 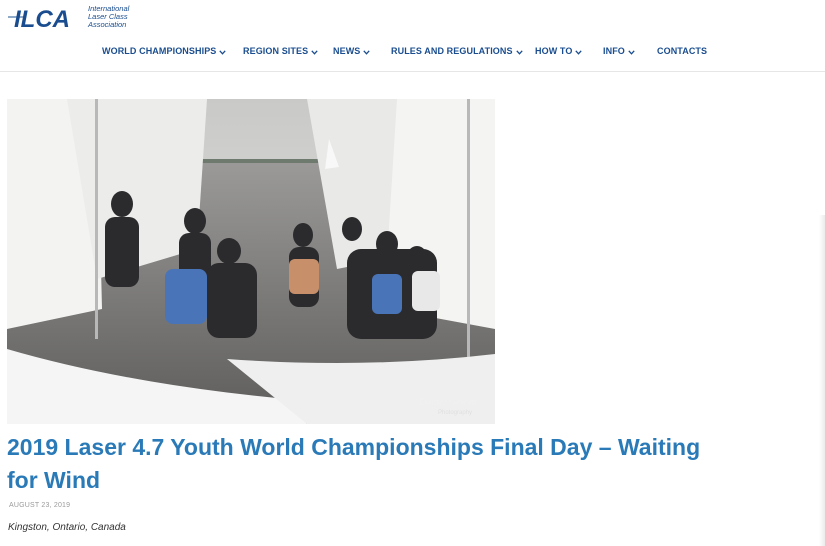 I want to click on nav-label: INFO, so click(x=614, y=51).